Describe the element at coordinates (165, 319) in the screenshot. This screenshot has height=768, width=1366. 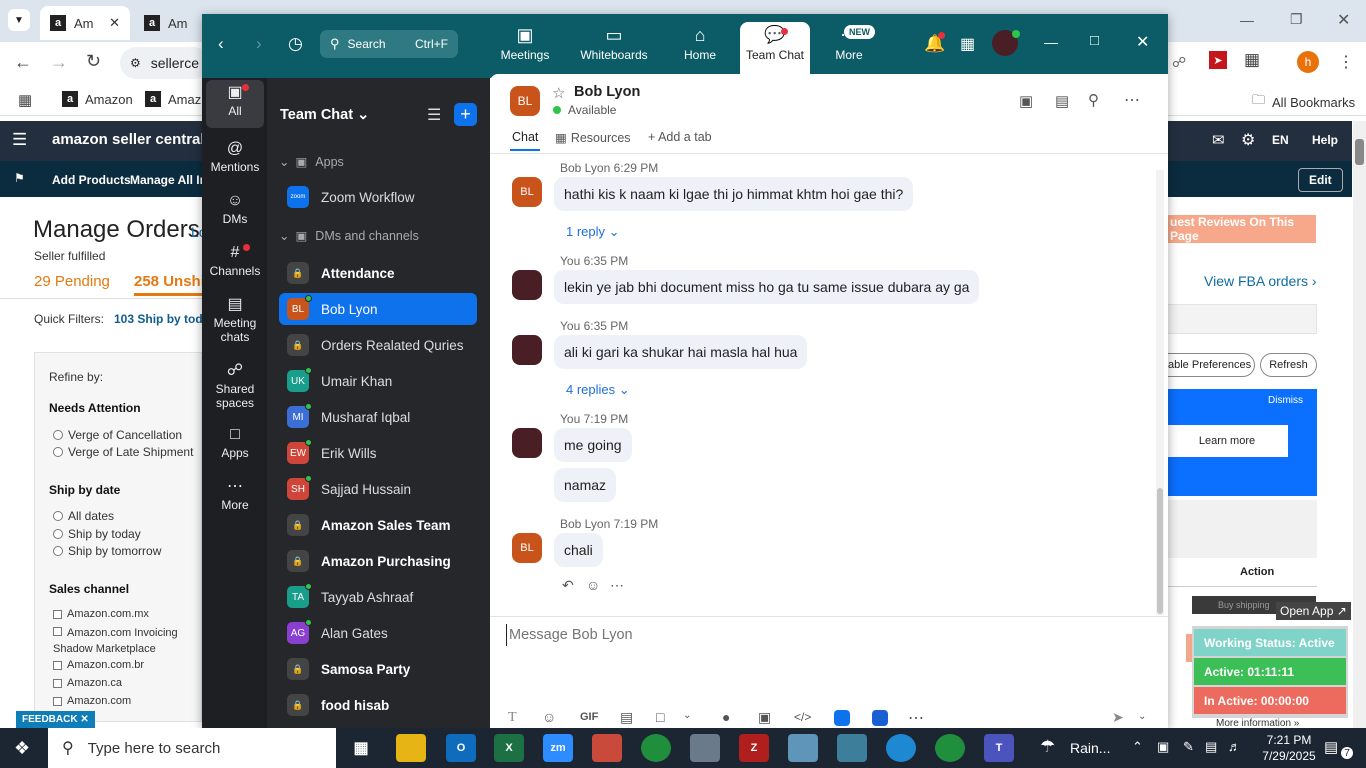
I see `quick-filter-ship-today: 103 Ship by today` at that location.